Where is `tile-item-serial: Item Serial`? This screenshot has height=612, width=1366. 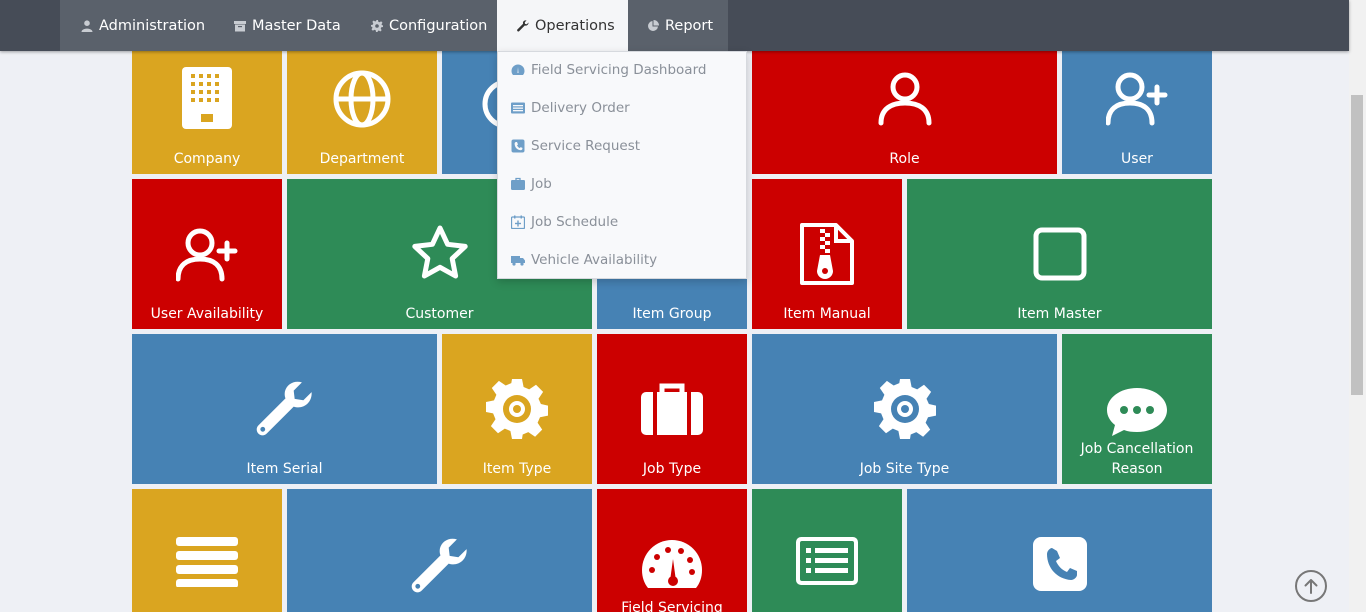 tile-item-serial: Item Serial is located at coordinates (284, 409).